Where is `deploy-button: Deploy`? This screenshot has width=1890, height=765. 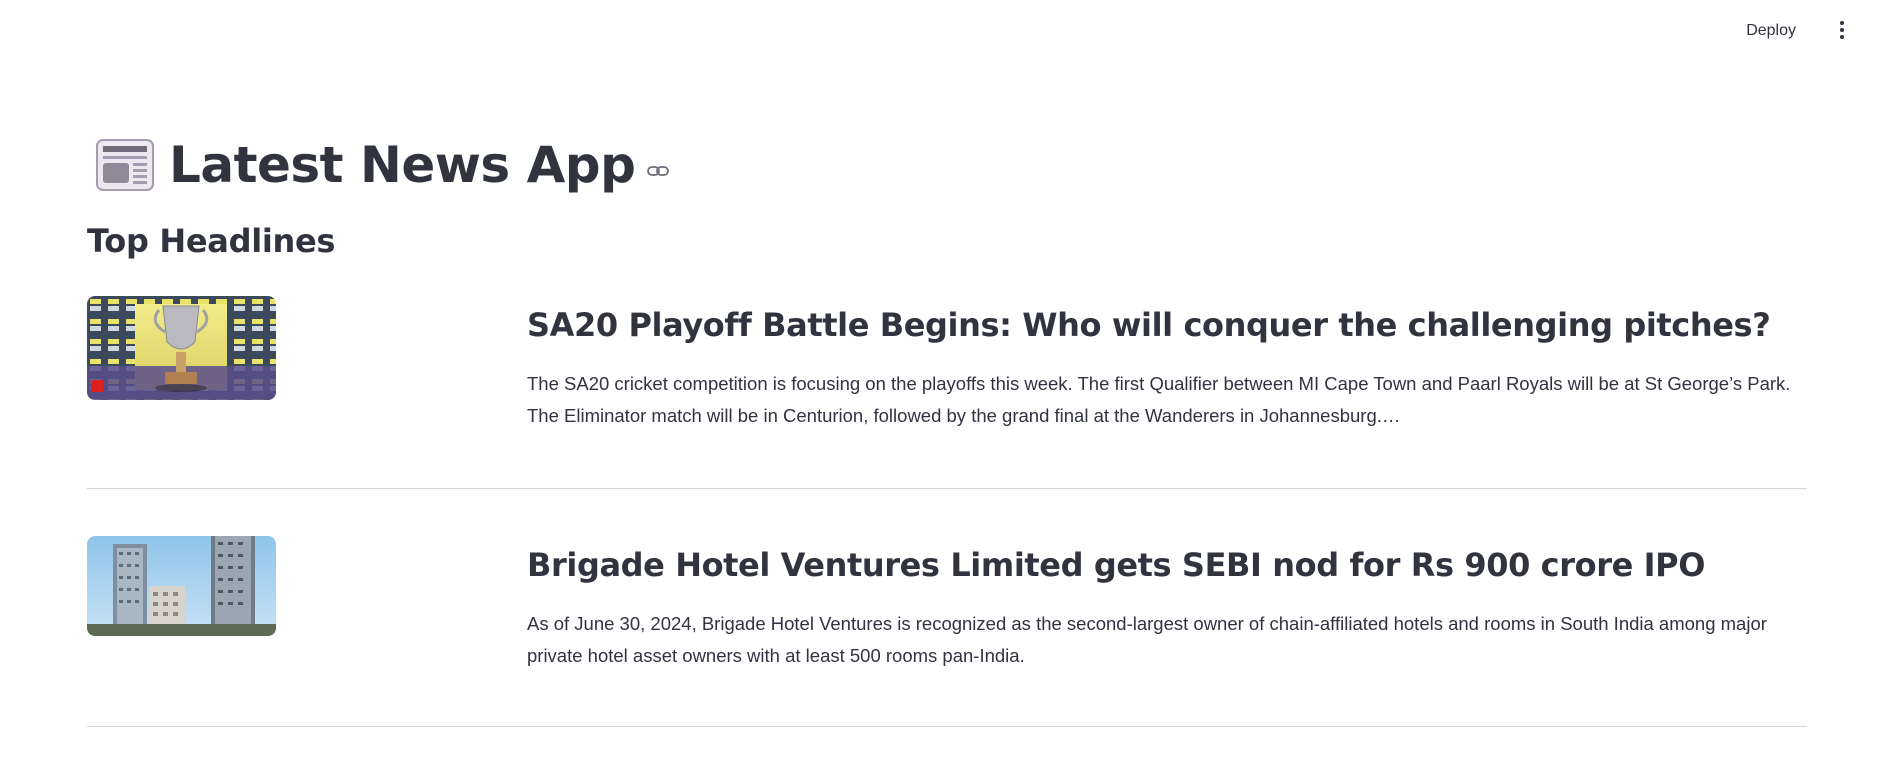
deploy-button: Deploy is located at coordinates (1771, 31).